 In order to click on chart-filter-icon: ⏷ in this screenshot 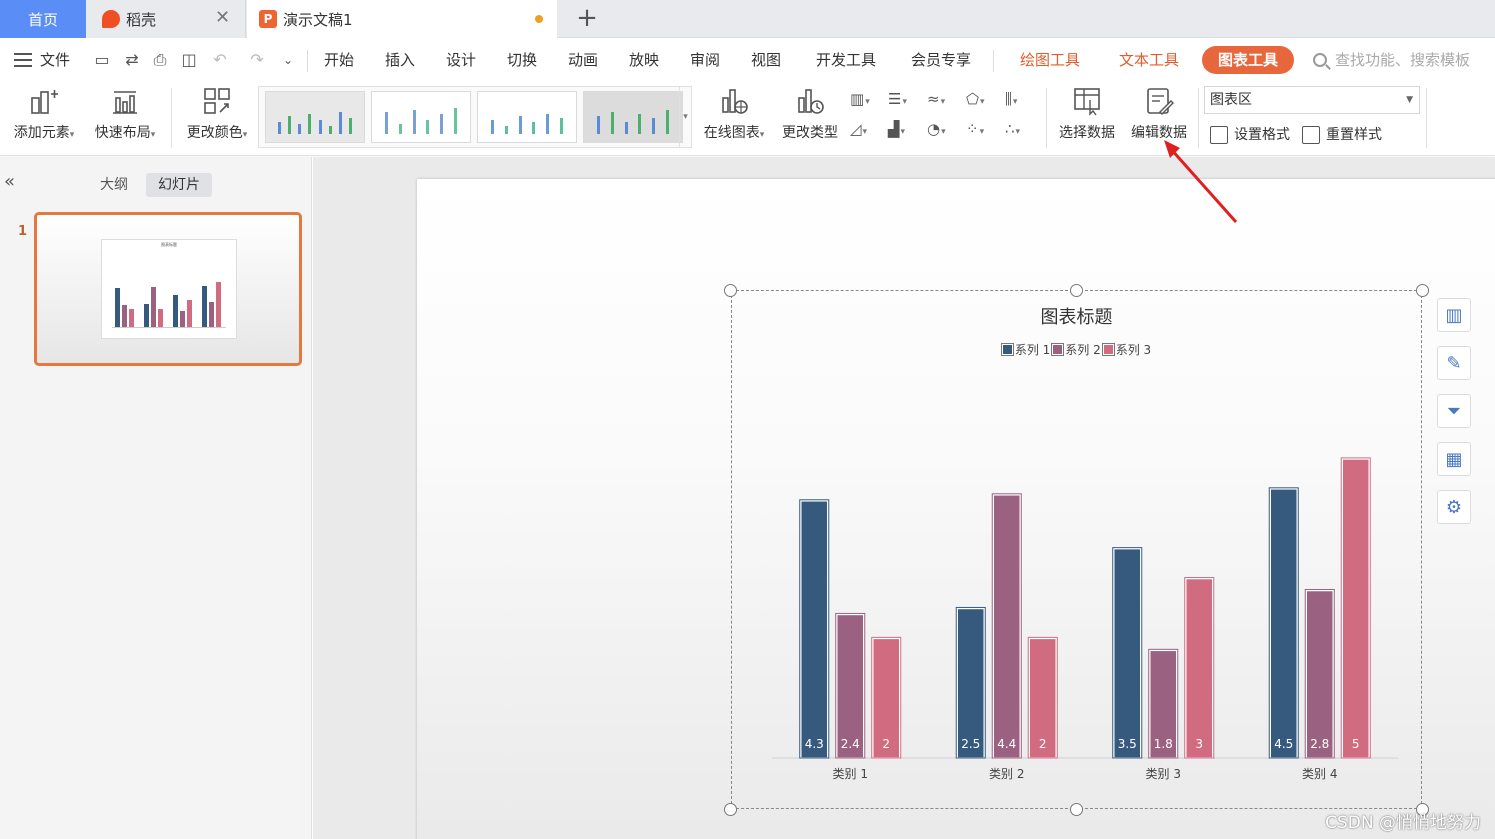, I will do `click(1454, 411)`.